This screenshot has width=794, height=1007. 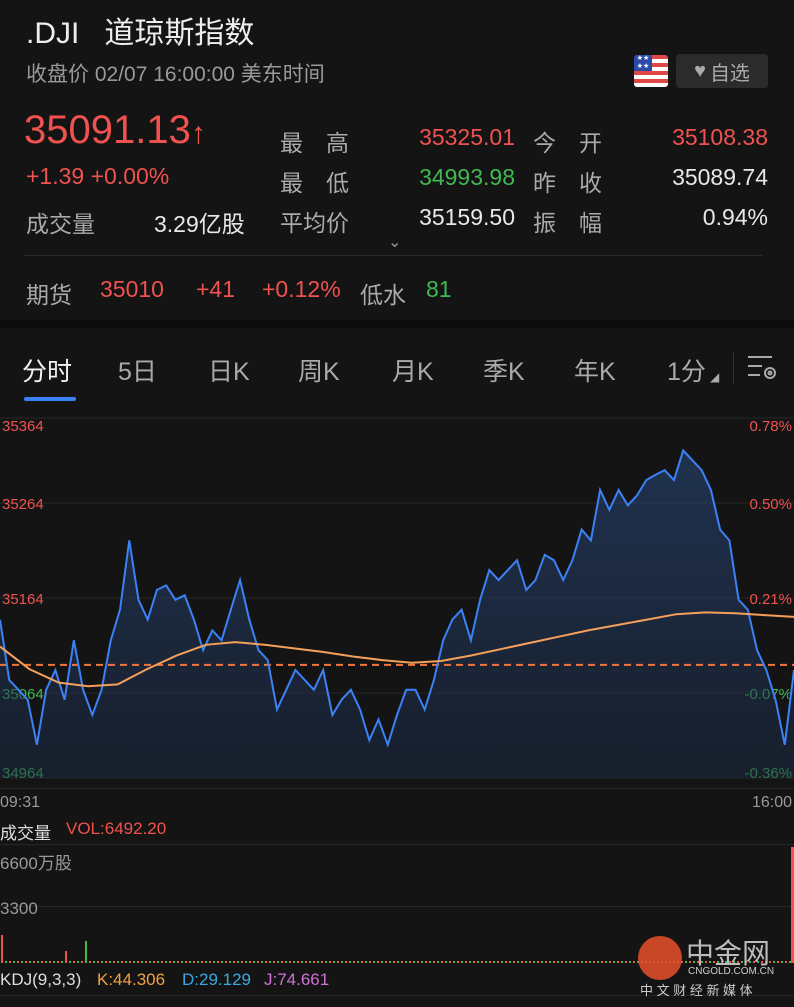 What do you see at coordinates (720, 137) in the screenshot?
I see `stat-value: 35108.38` at bounding box center [720, 137].